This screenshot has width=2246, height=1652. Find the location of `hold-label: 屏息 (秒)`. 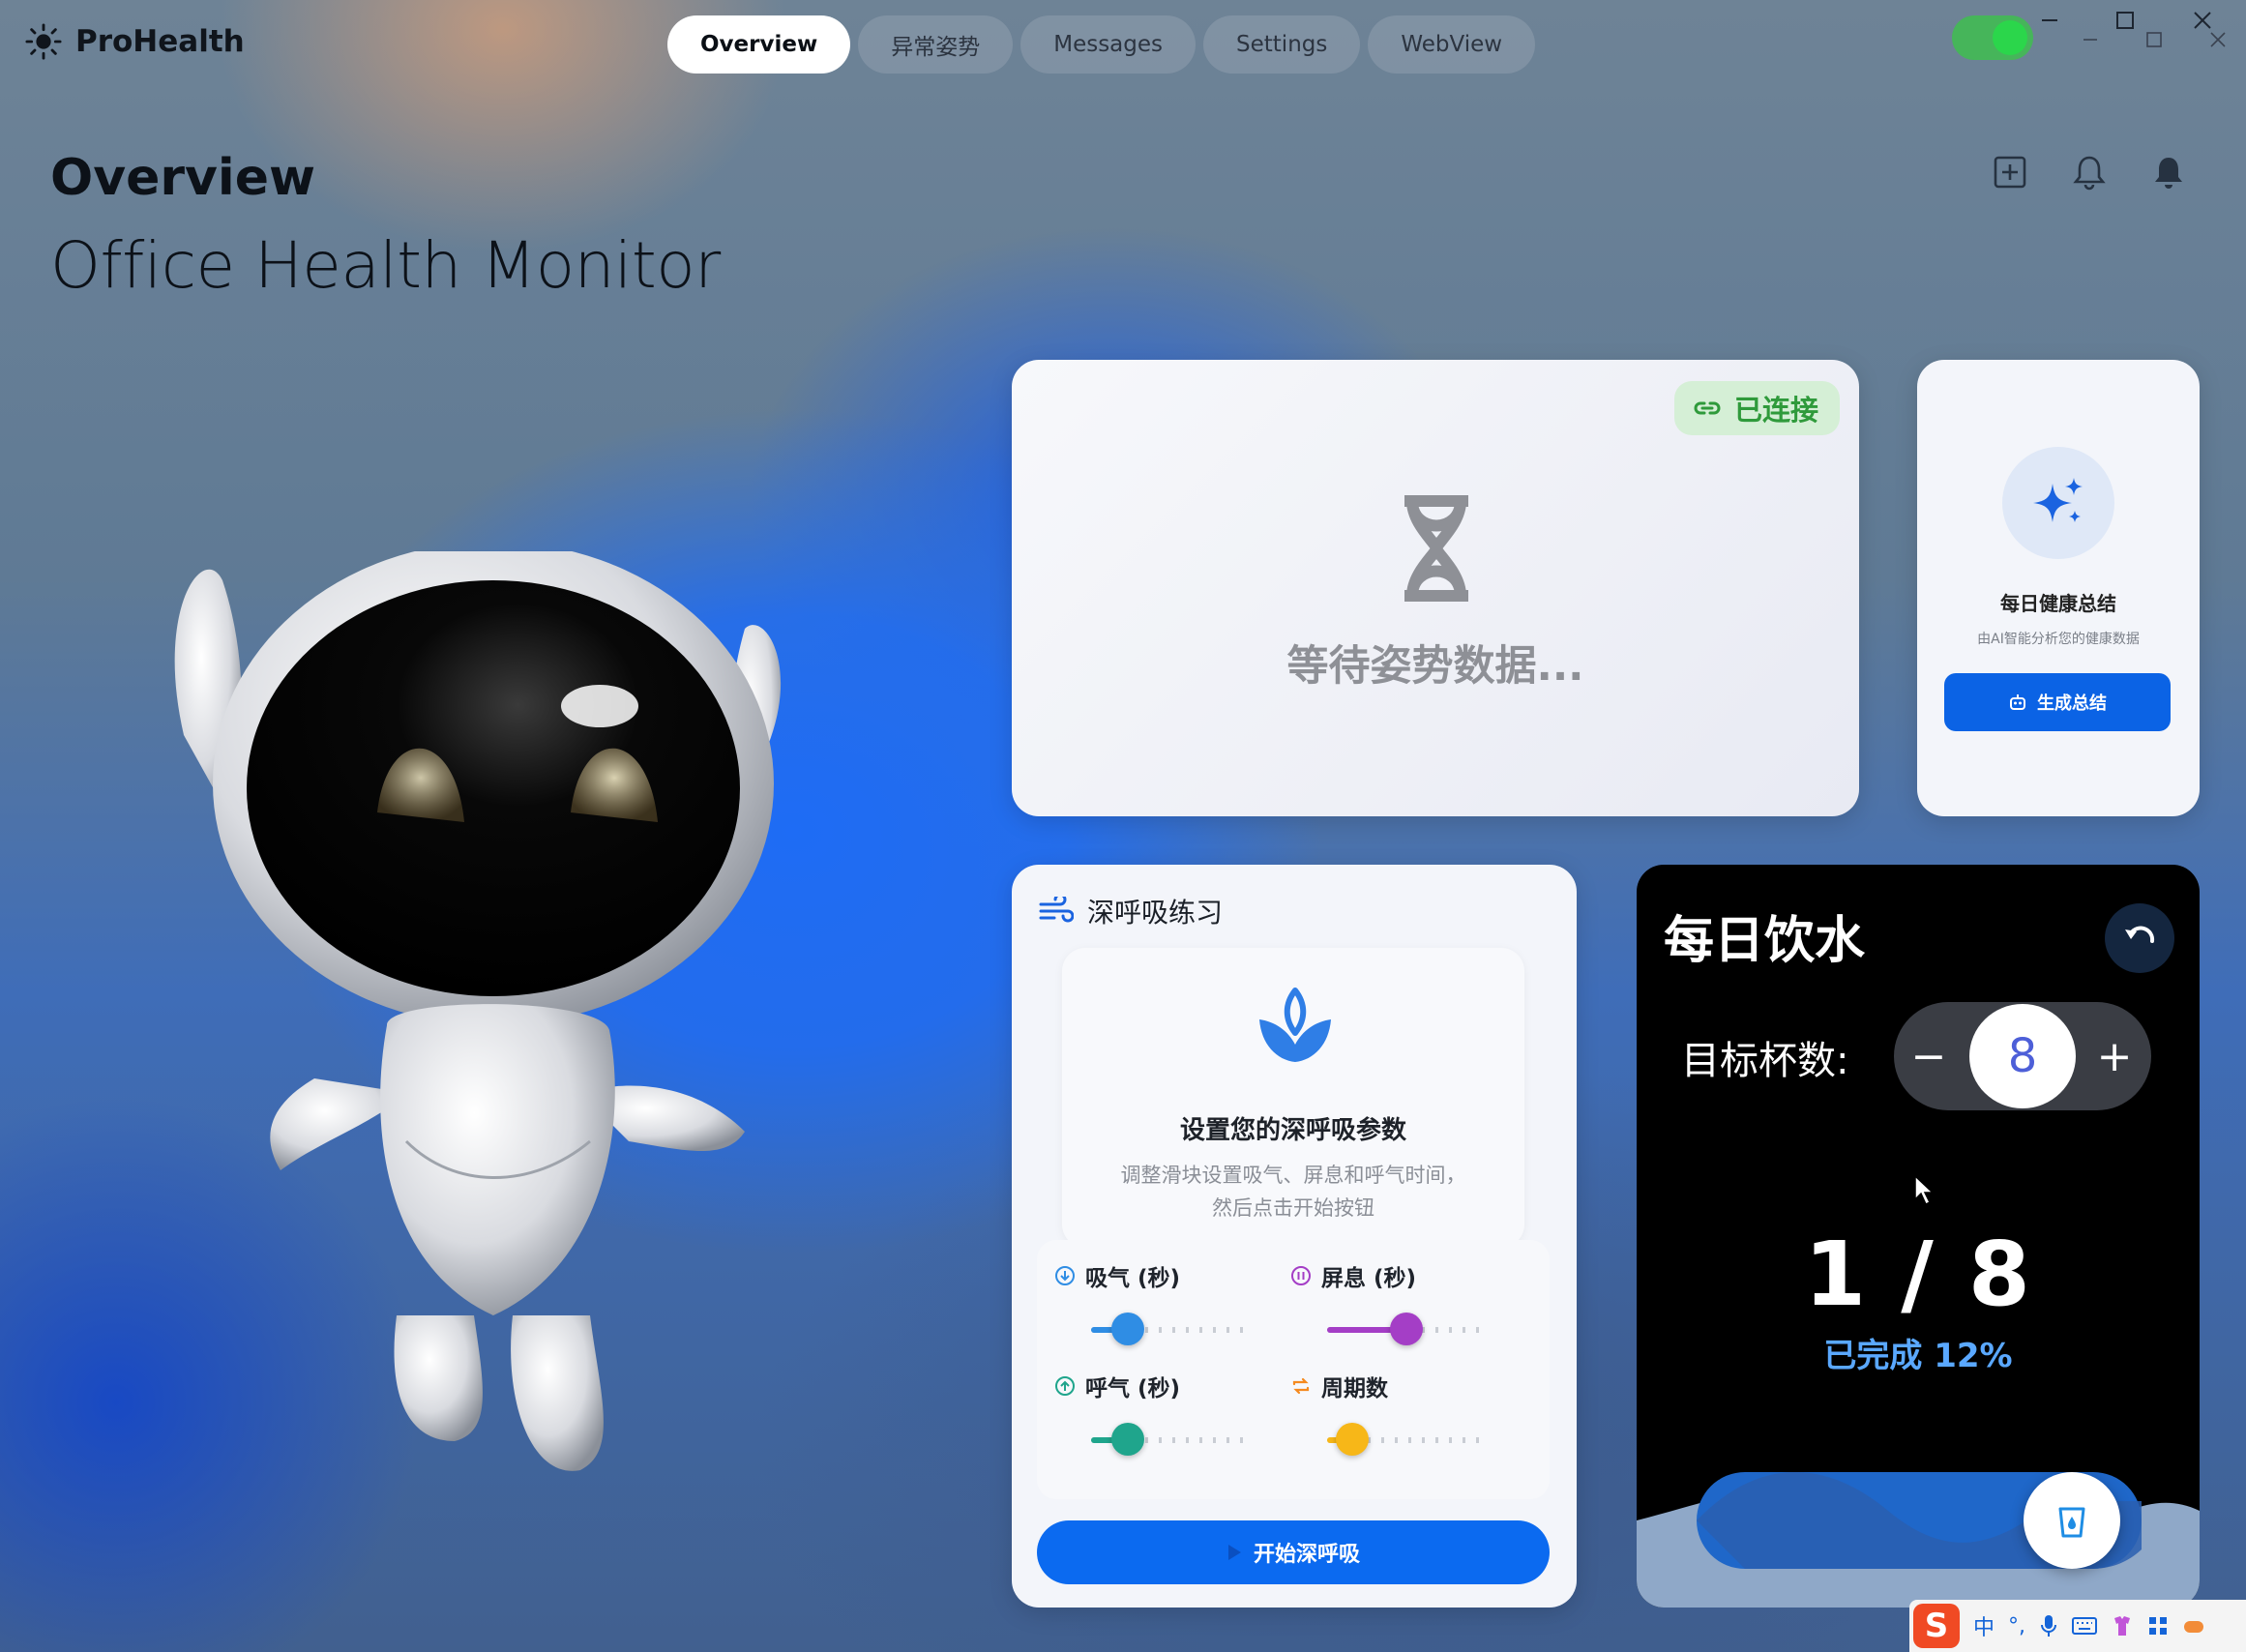

hold-label: 屏息 (秒) is located at coordinates (1369, 1278).